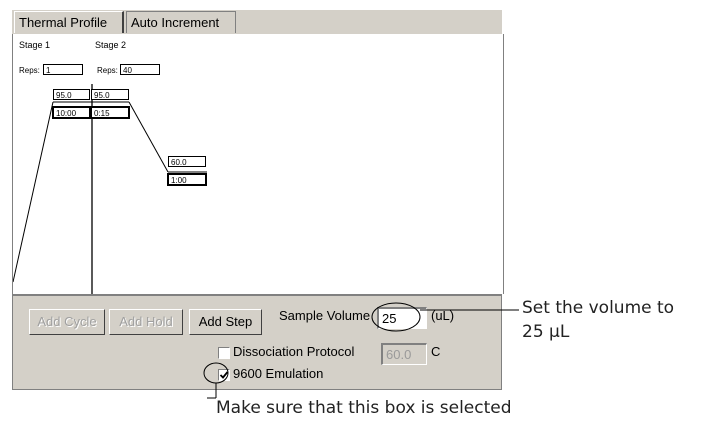 This screenshot has width=709, height=426. Describe the element at coordinates (396, 317) in the screenshot. I see `volume-highlight-circle` at that location.